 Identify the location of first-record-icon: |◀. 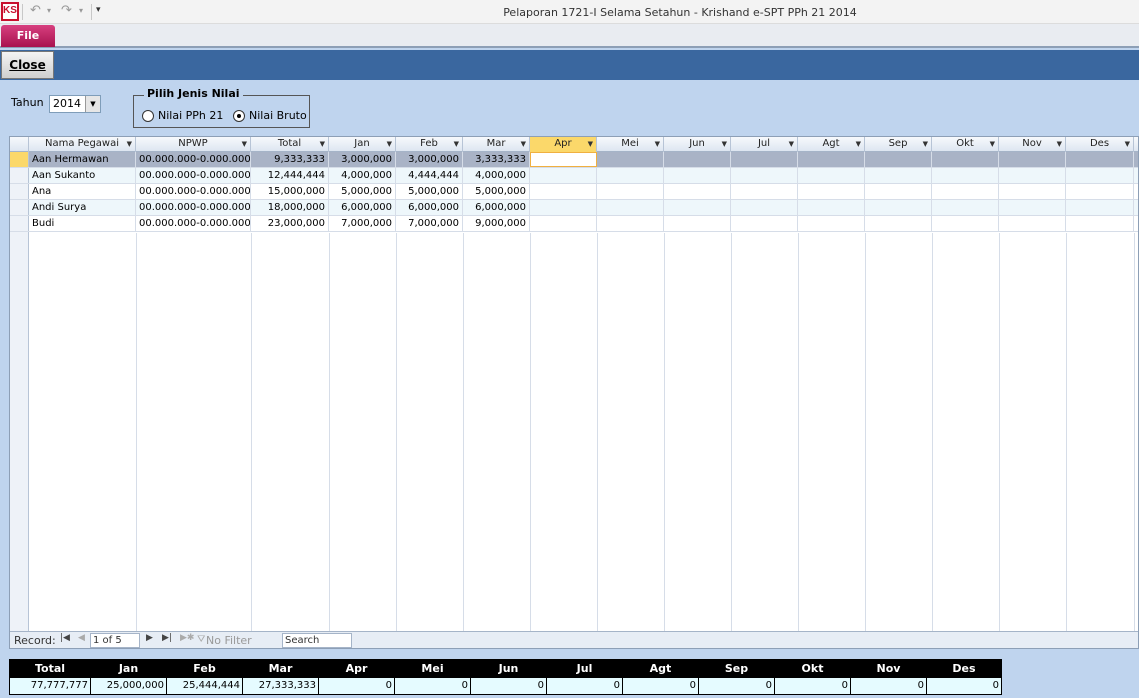
(65, 638).